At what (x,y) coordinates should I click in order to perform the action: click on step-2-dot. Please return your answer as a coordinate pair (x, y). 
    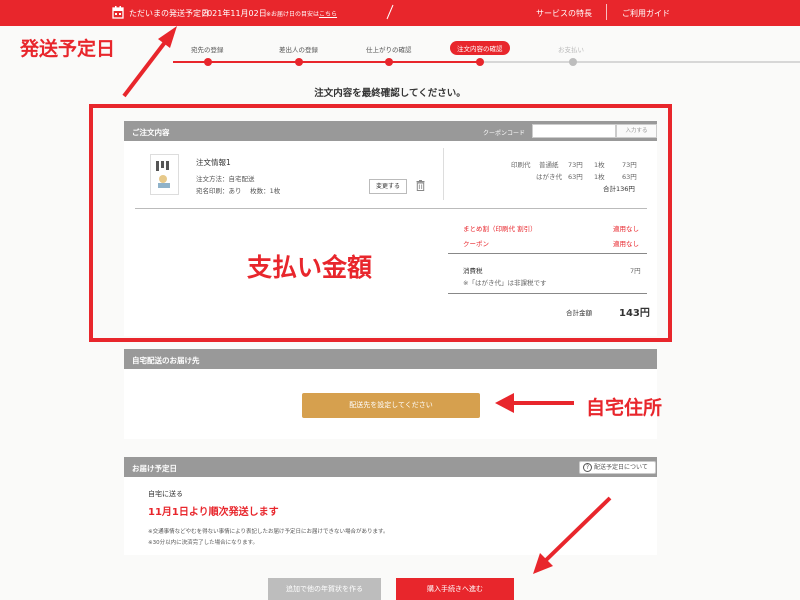
    Looking at the image, I should click on (299, 62).